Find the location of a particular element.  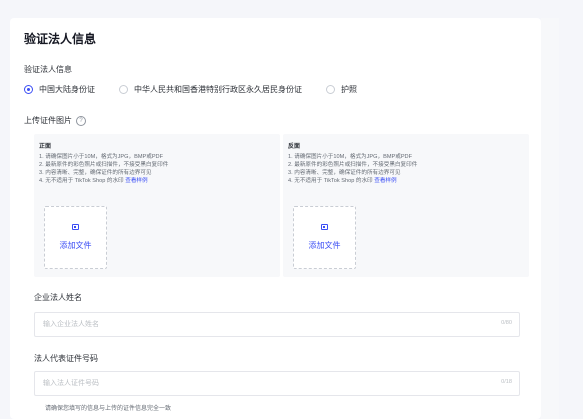

char-counter: 0/80 is located at coordinates (506, 323).